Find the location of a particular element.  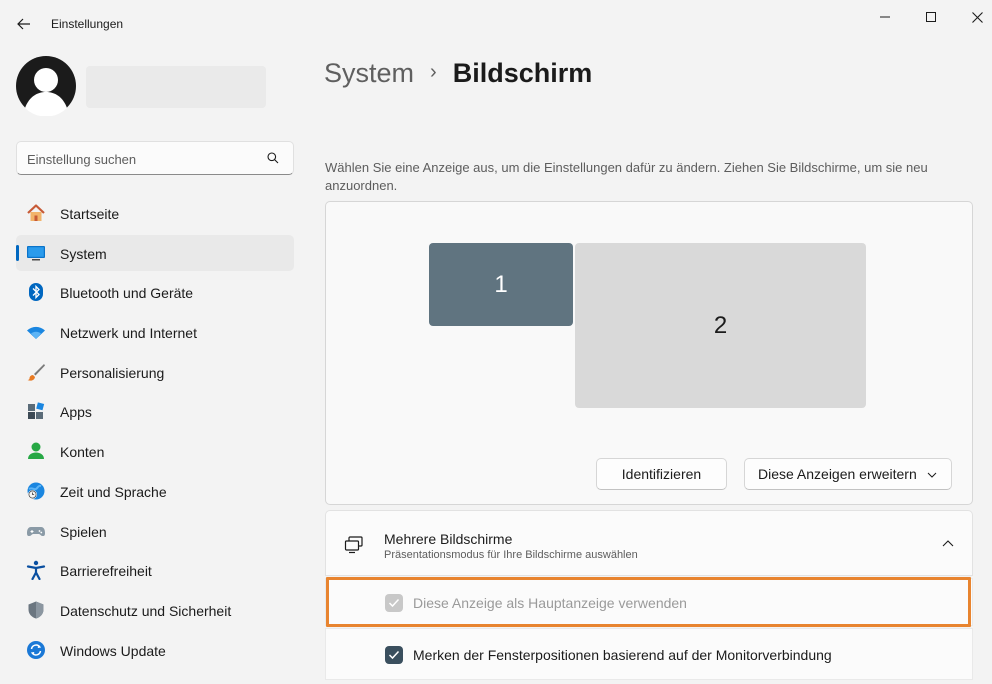

sidebar-item-konten: Konten is located at coordinates (155, 451).